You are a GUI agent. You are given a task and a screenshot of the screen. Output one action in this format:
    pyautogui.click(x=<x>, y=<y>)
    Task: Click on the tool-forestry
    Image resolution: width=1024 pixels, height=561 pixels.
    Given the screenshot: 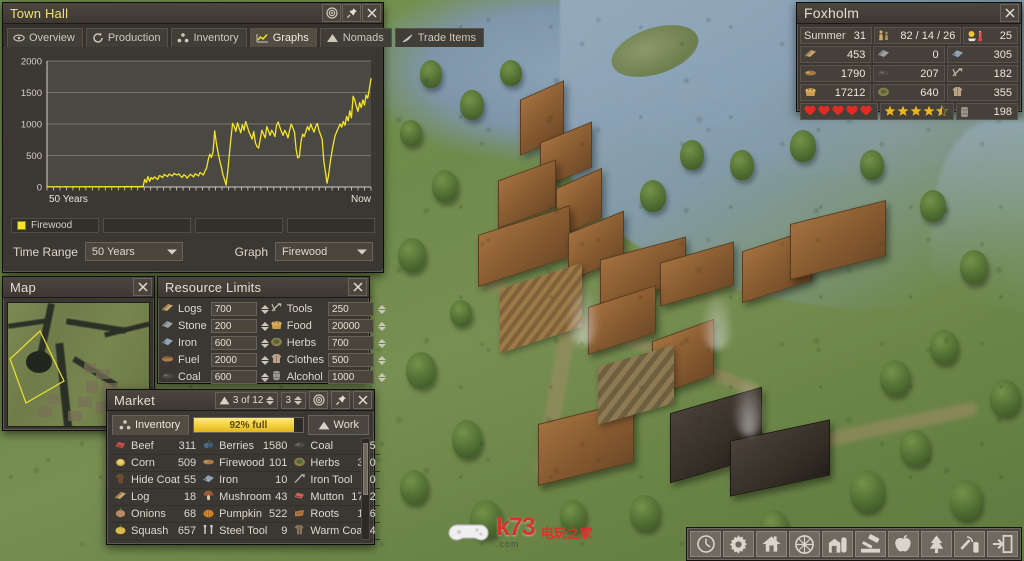 What is the action you would take?
    pyautogui.click(x=936, y=544)
    